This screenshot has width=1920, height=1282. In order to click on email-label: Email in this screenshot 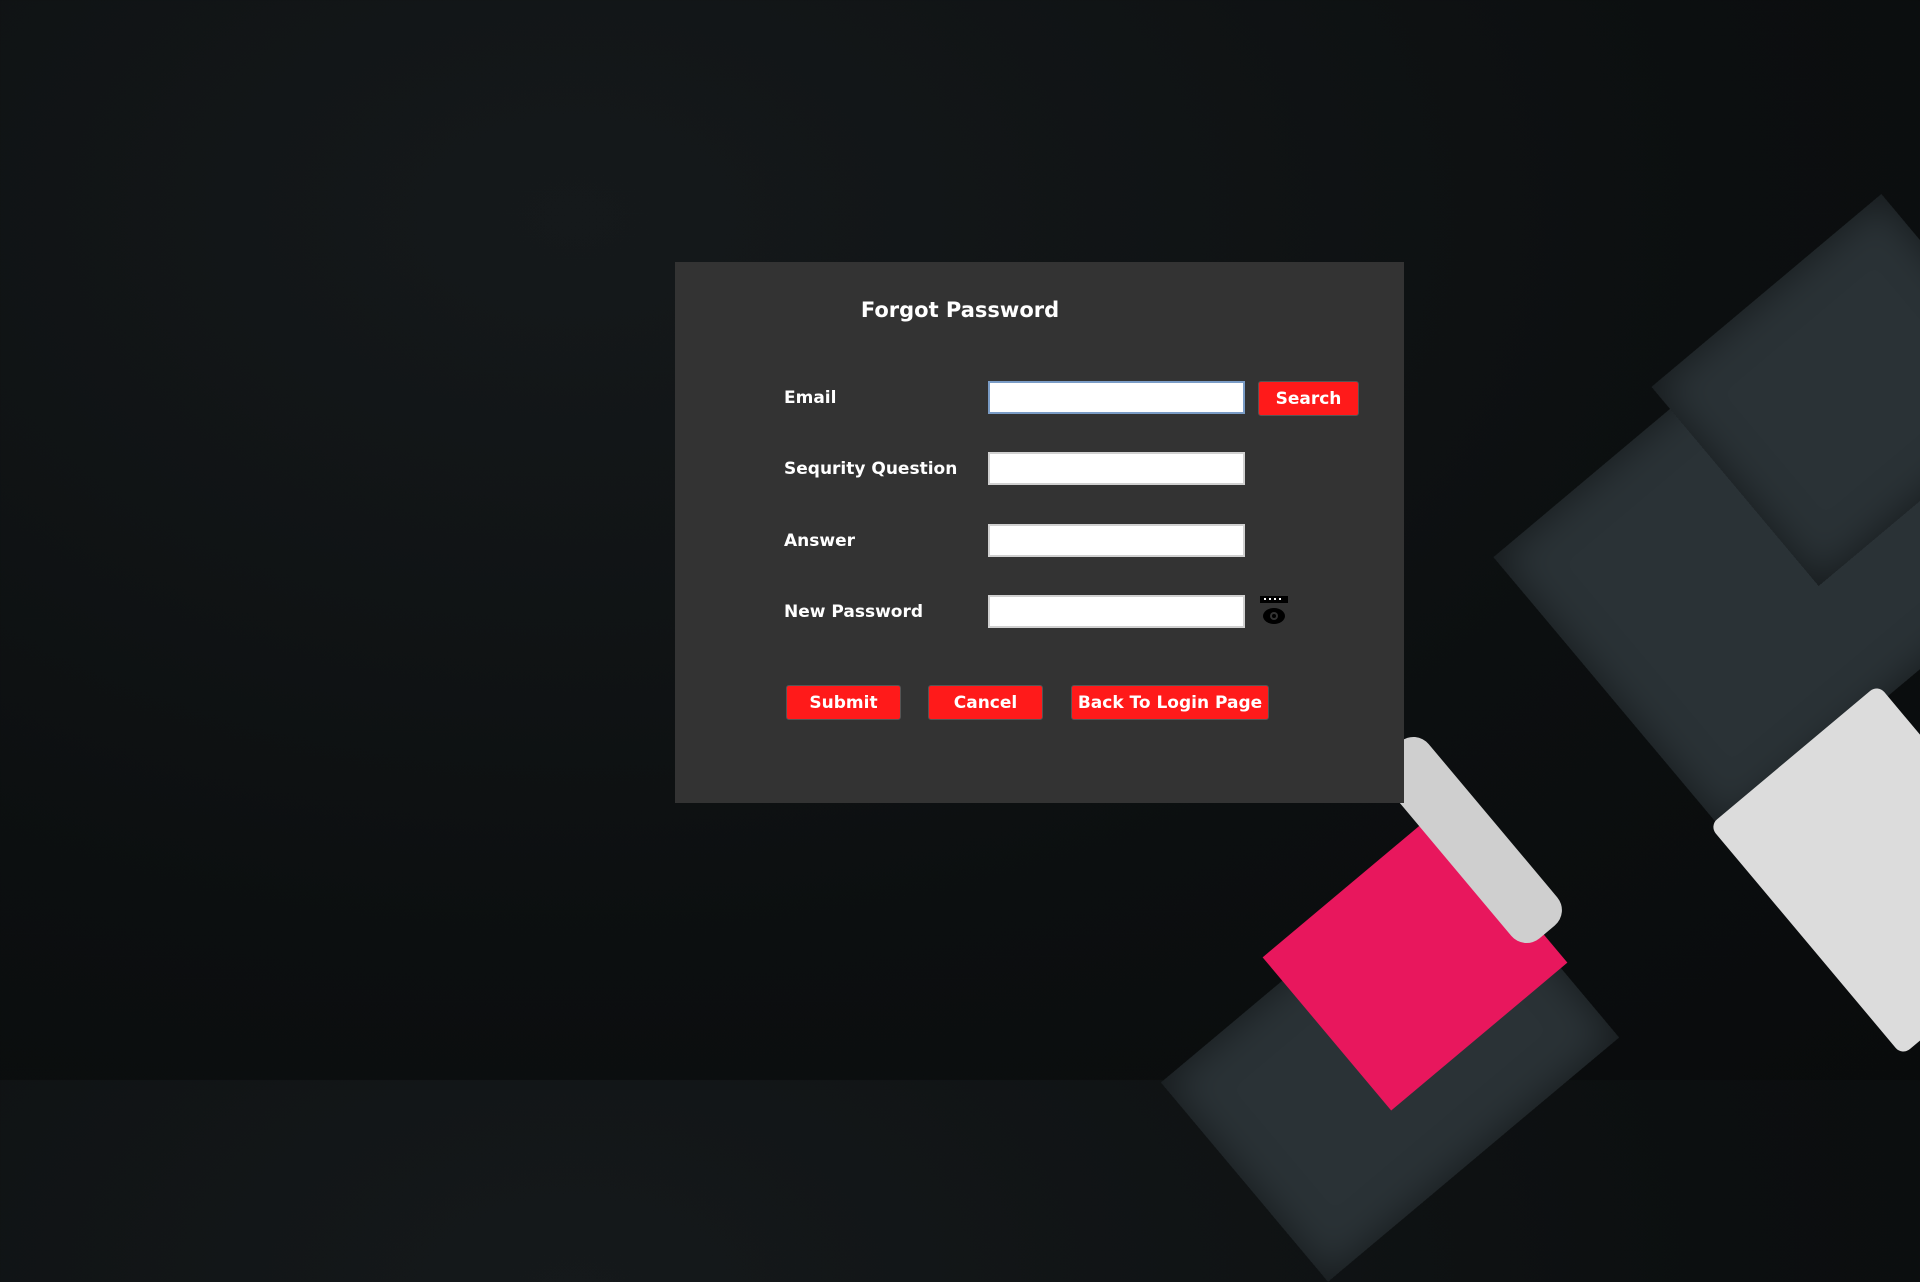, I will do `click(810, 398)`.